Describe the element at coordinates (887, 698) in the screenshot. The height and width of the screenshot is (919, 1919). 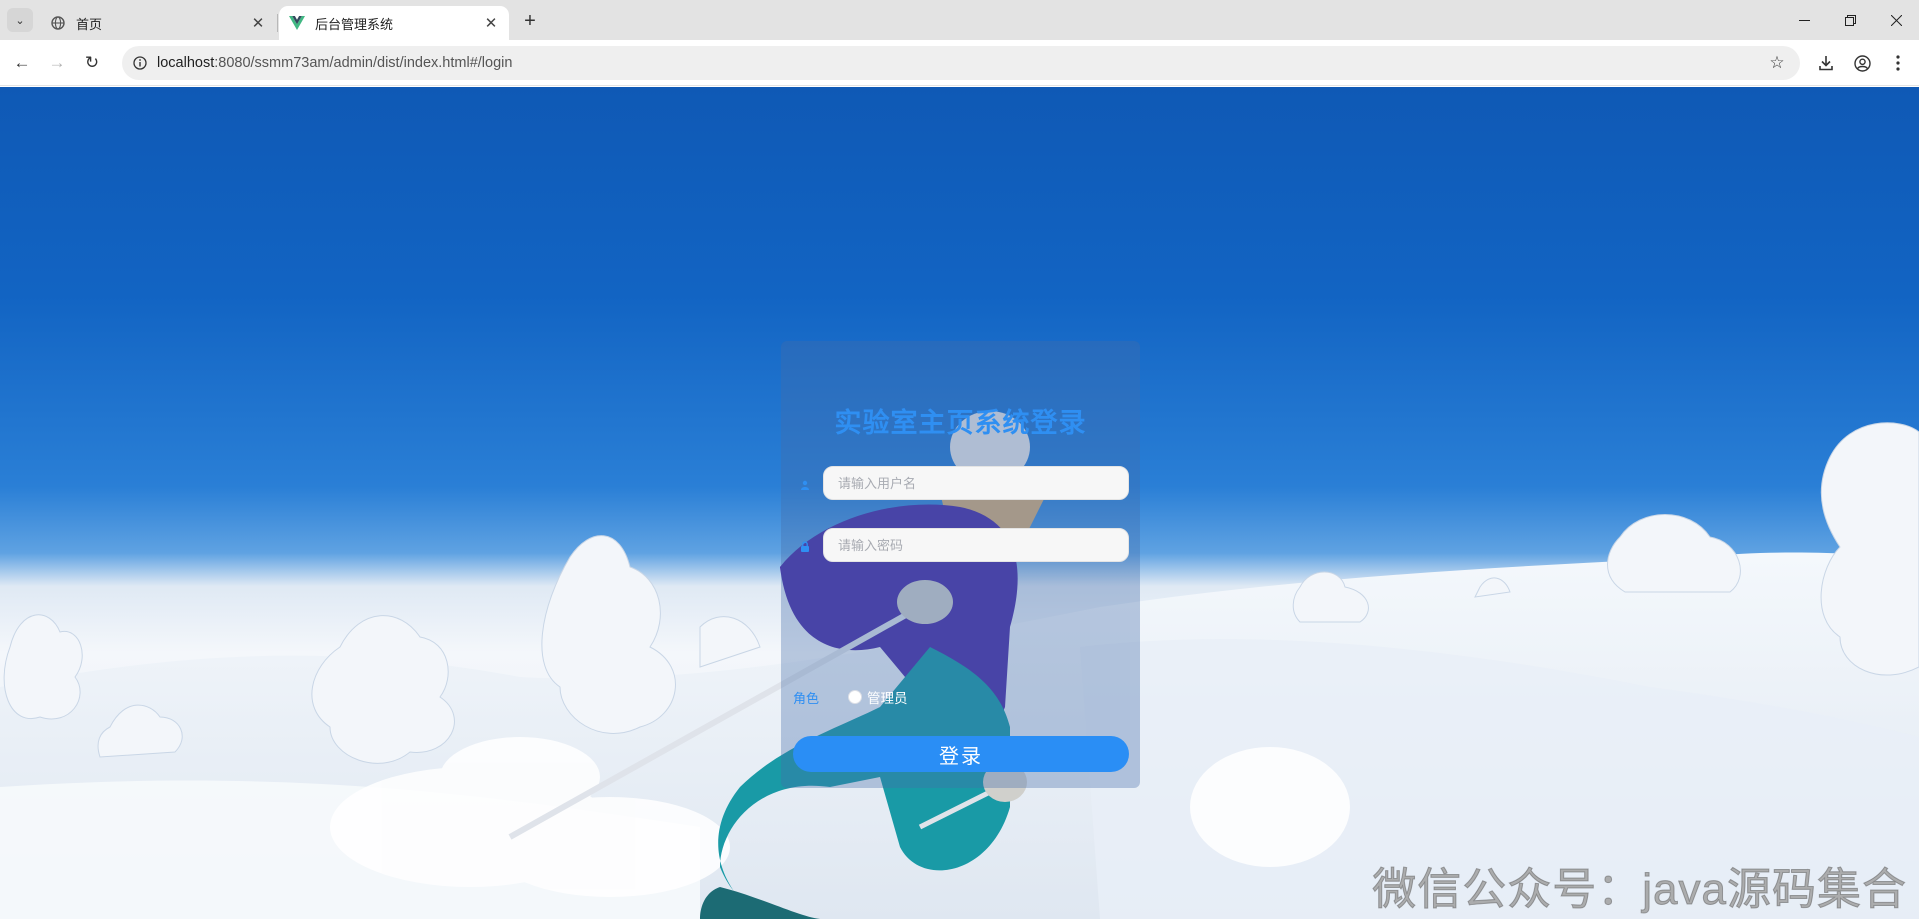
I see `radio-label: 管理员` at that location.